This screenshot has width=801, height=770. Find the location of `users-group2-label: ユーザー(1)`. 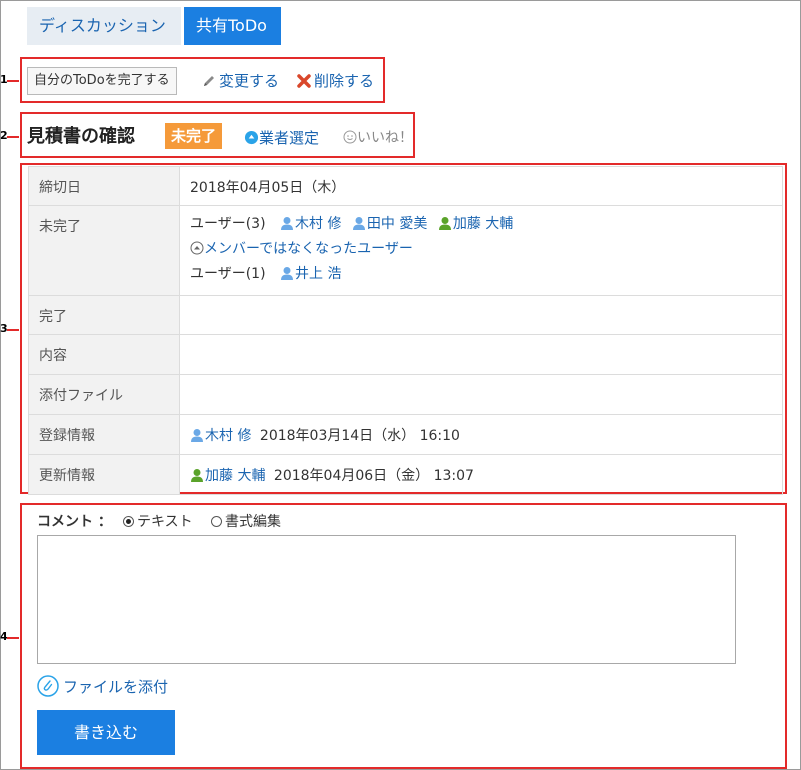

users-group2-label: ユーザー(1) is located at coordinates (228, 274).